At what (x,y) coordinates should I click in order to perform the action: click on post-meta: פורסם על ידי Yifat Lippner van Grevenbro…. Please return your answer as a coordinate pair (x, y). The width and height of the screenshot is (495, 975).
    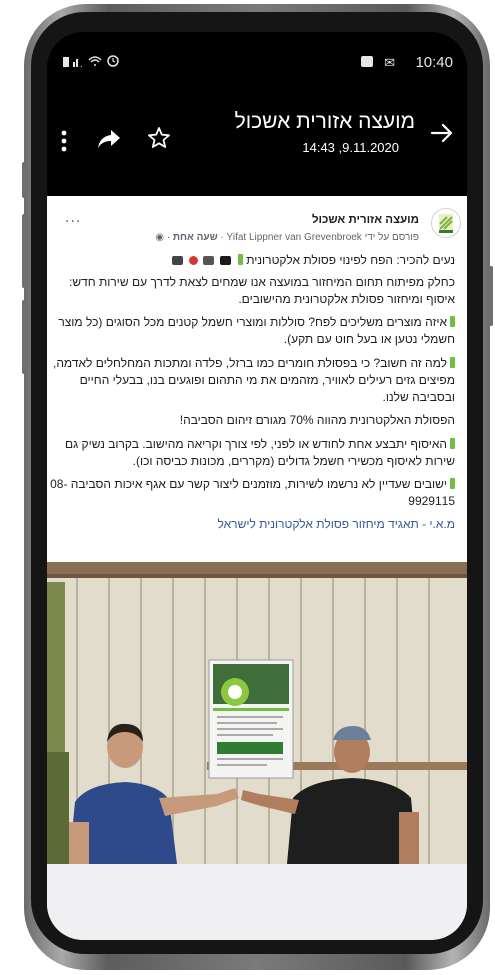
    Looking at the image, I should click on (287, 237).